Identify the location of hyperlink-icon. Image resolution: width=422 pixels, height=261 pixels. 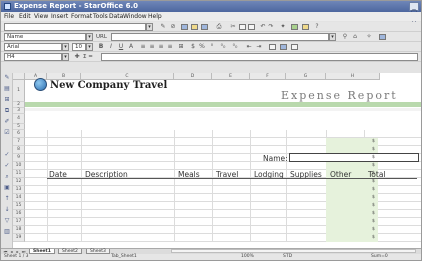
(382, 37).